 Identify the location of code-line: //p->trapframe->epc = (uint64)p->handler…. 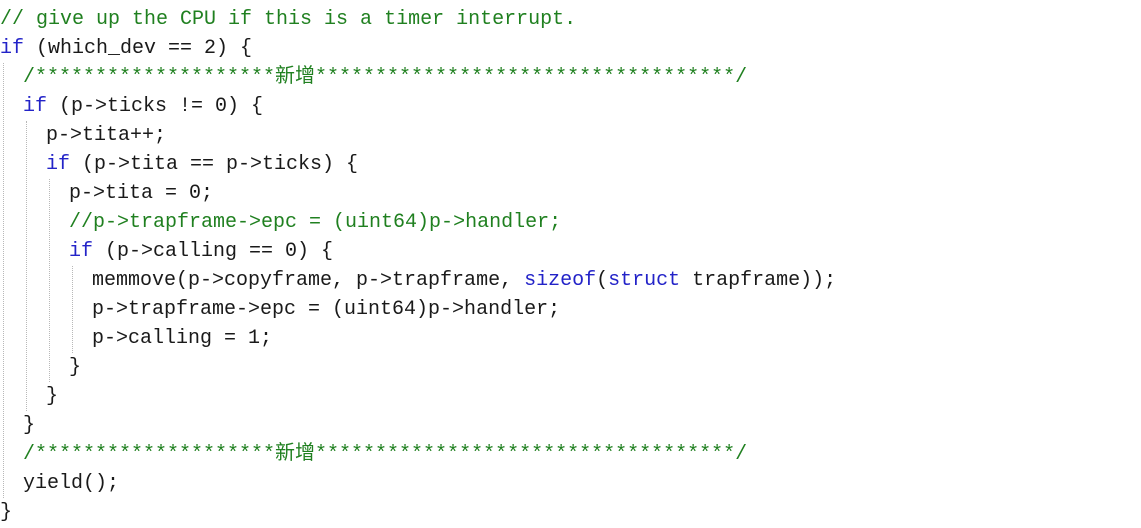
(315, 222).